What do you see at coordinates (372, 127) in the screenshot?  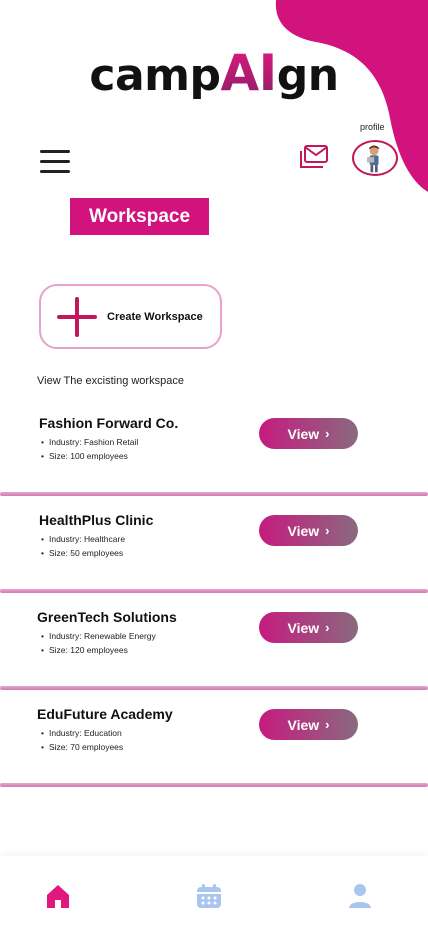 I see `profile-label: profile` at bounding box center [372, 127].